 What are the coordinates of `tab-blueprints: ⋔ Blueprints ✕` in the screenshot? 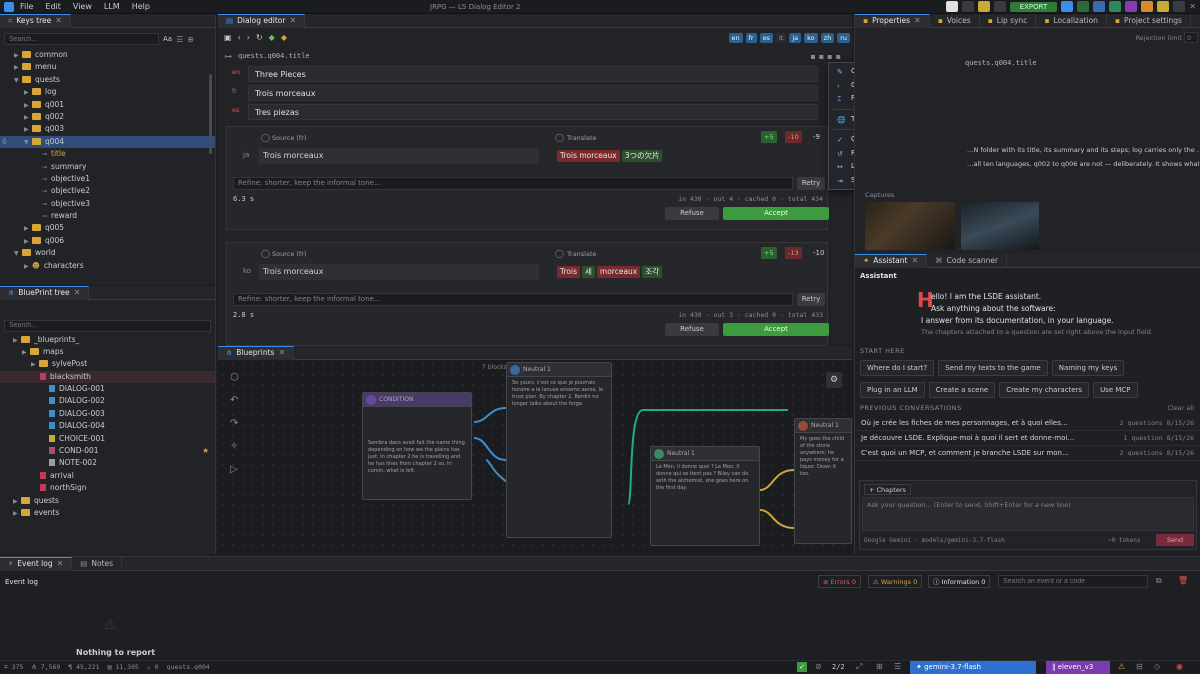 It's located at (256, 352).